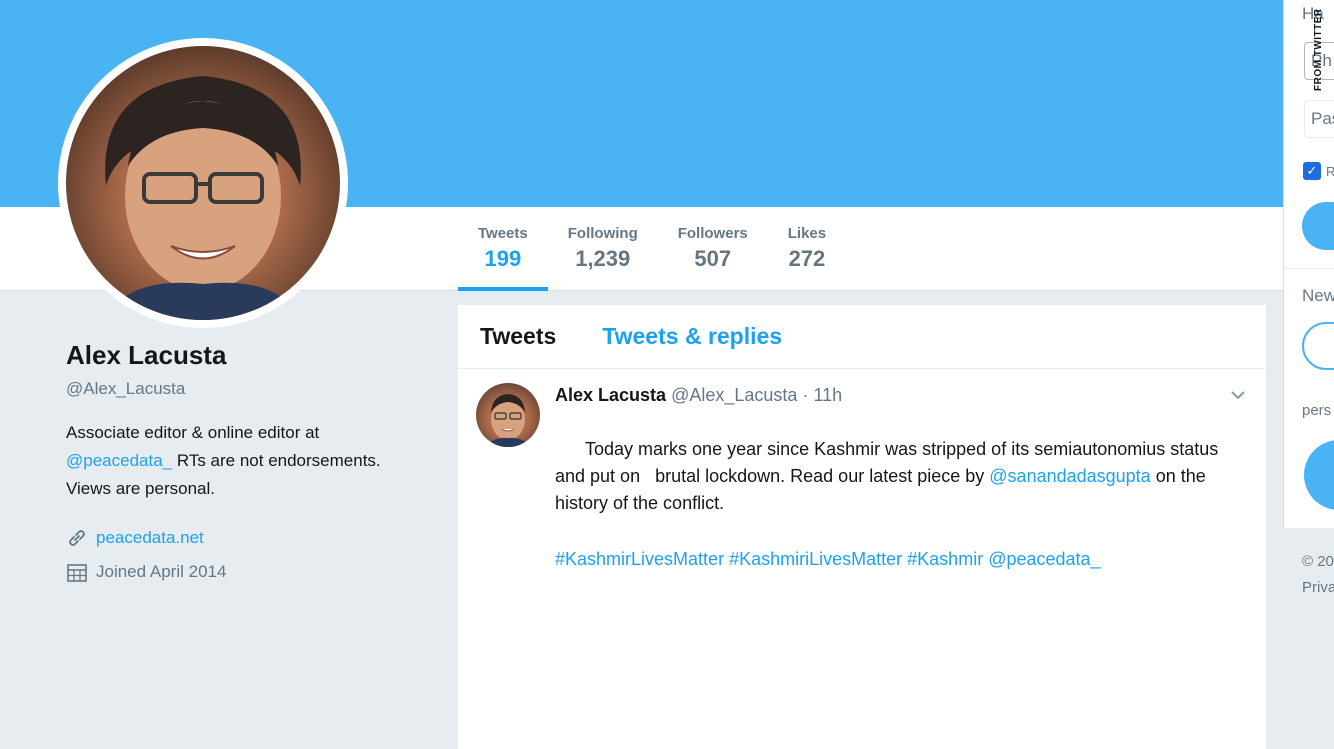 This screenshot has width=1334, height=749. I want to click on remember-me-checkbox: ✓, so click(1312, 171).